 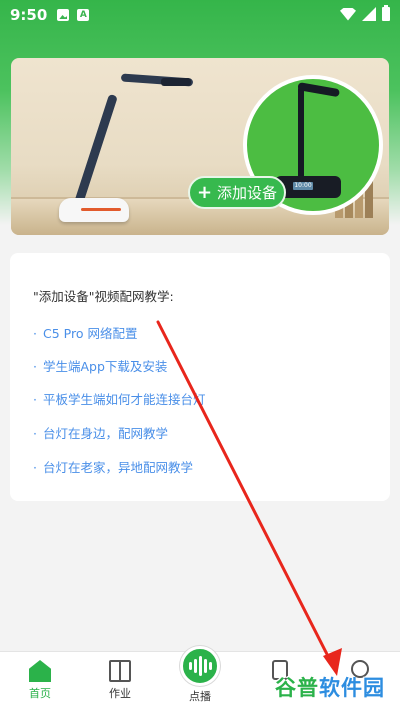 What do you see at coordinates (101, 209) in the screenshot?
I see `lamp-base-accent` at bounding box center [101, 209].